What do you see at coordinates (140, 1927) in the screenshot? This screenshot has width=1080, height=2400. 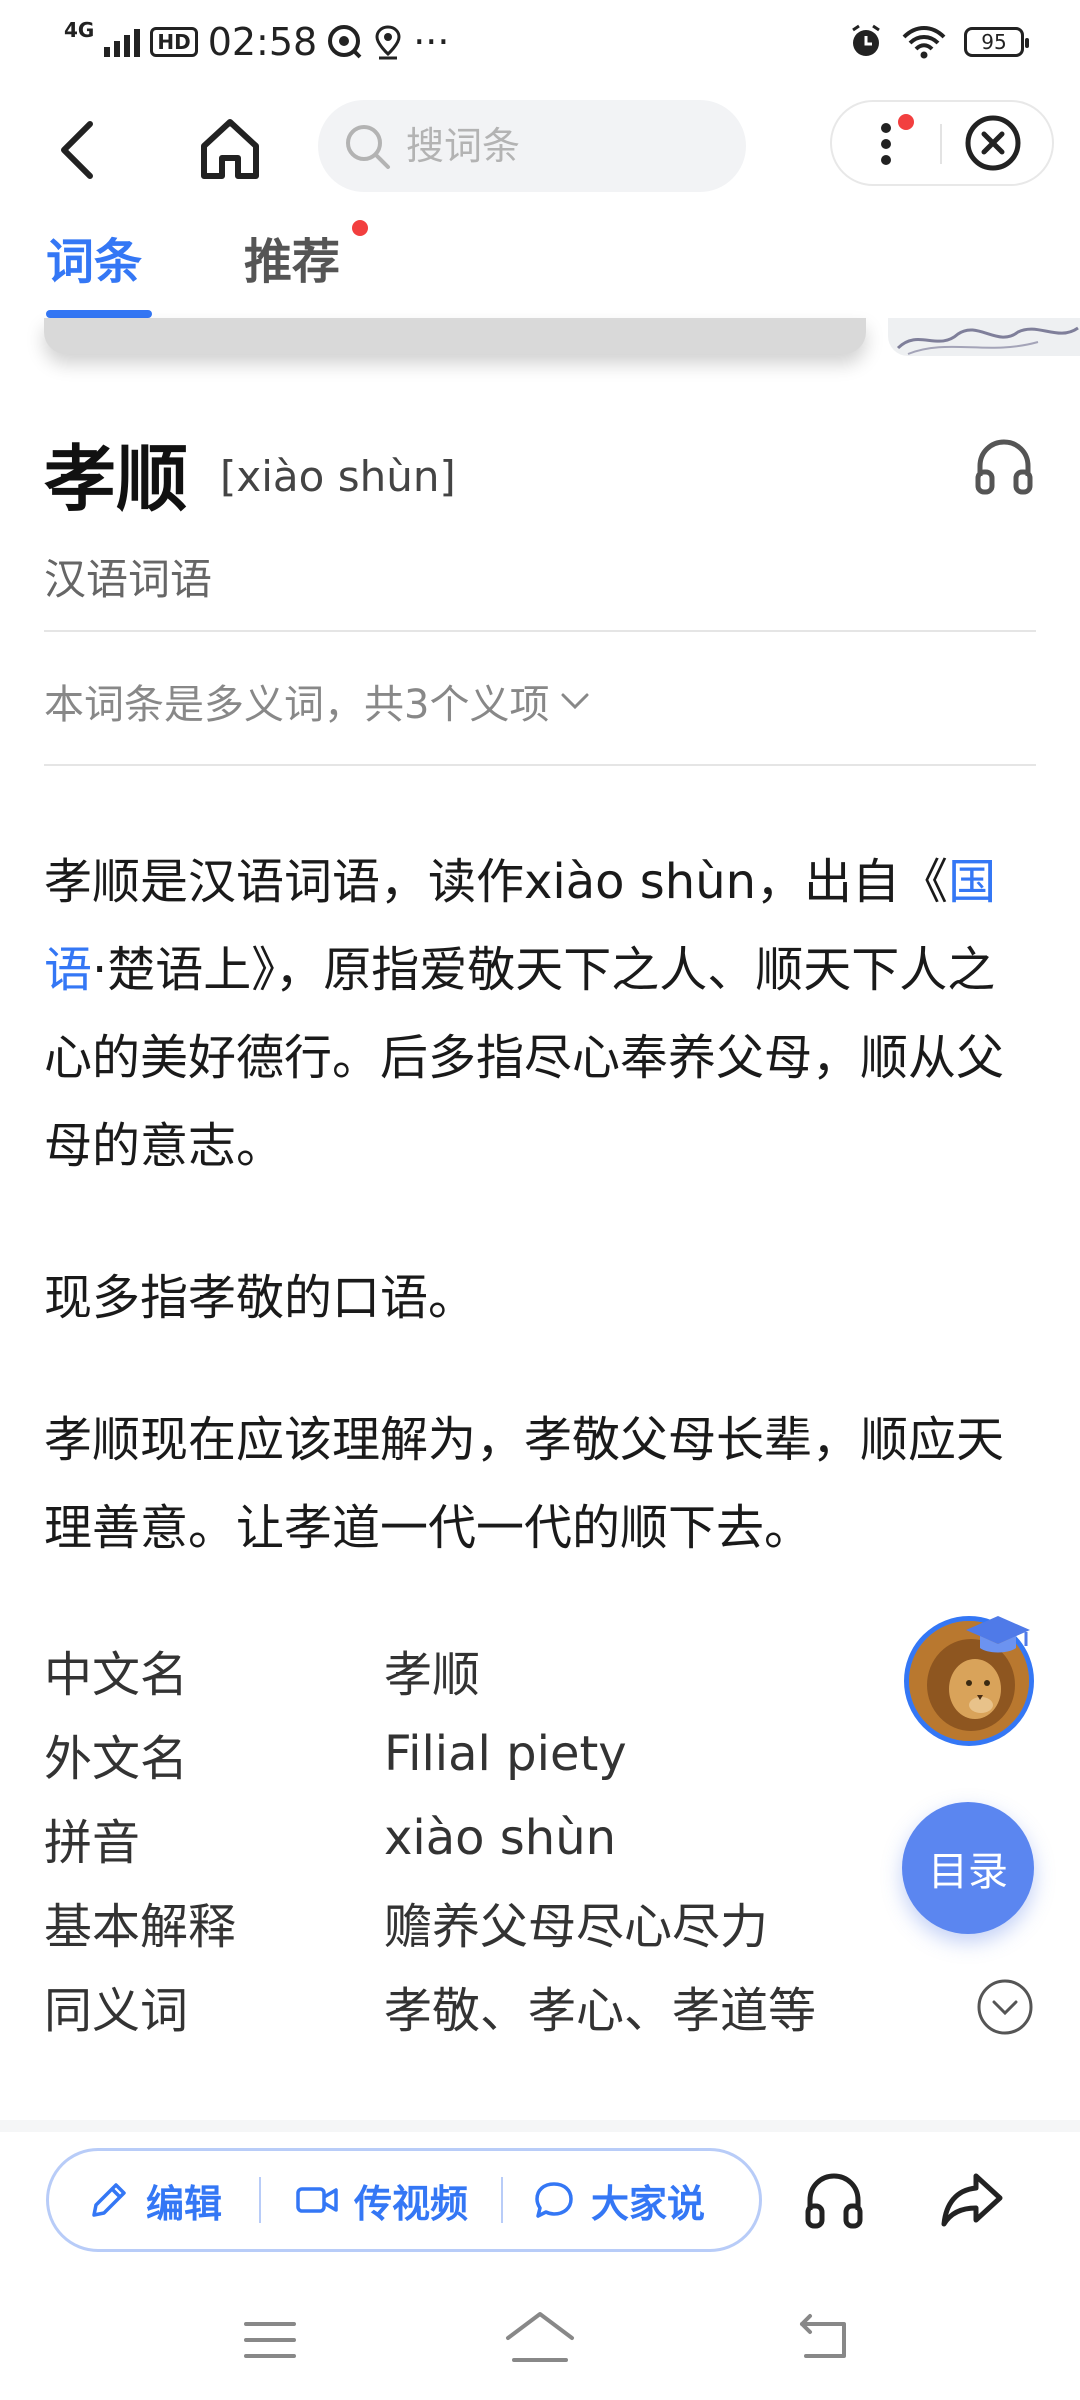 I see `info-key: 基本解释` at bounding box center [140, 1927].